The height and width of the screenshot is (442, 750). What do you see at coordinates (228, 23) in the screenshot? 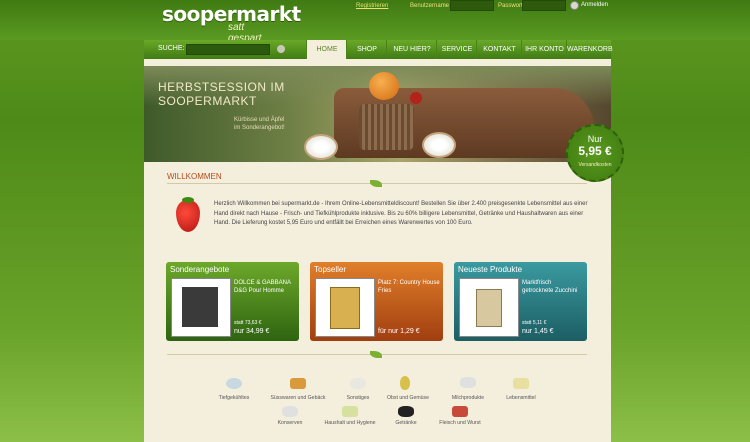
I see `logo: soopermarkt satt gespart` at bounding box center [228, 23].